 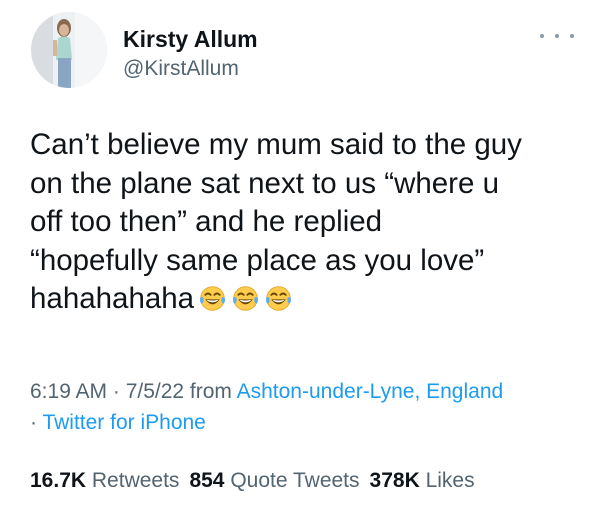 I want to click on retweets-count: 16.7K, so click(x=58, y=480).